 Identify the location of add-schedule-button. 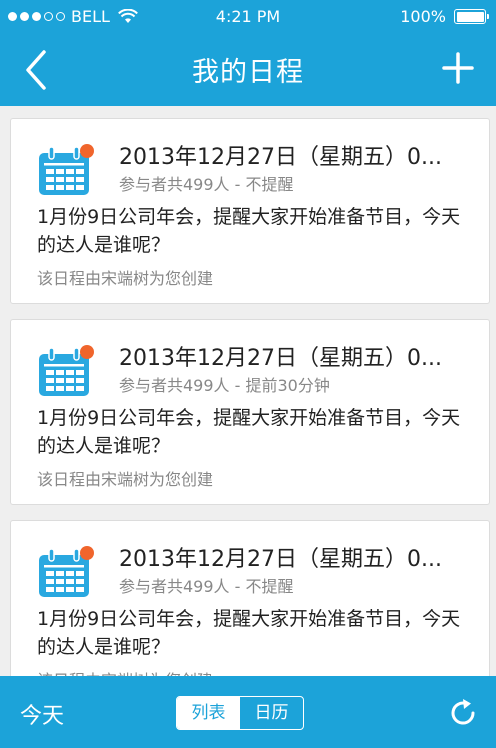
(458, 70).